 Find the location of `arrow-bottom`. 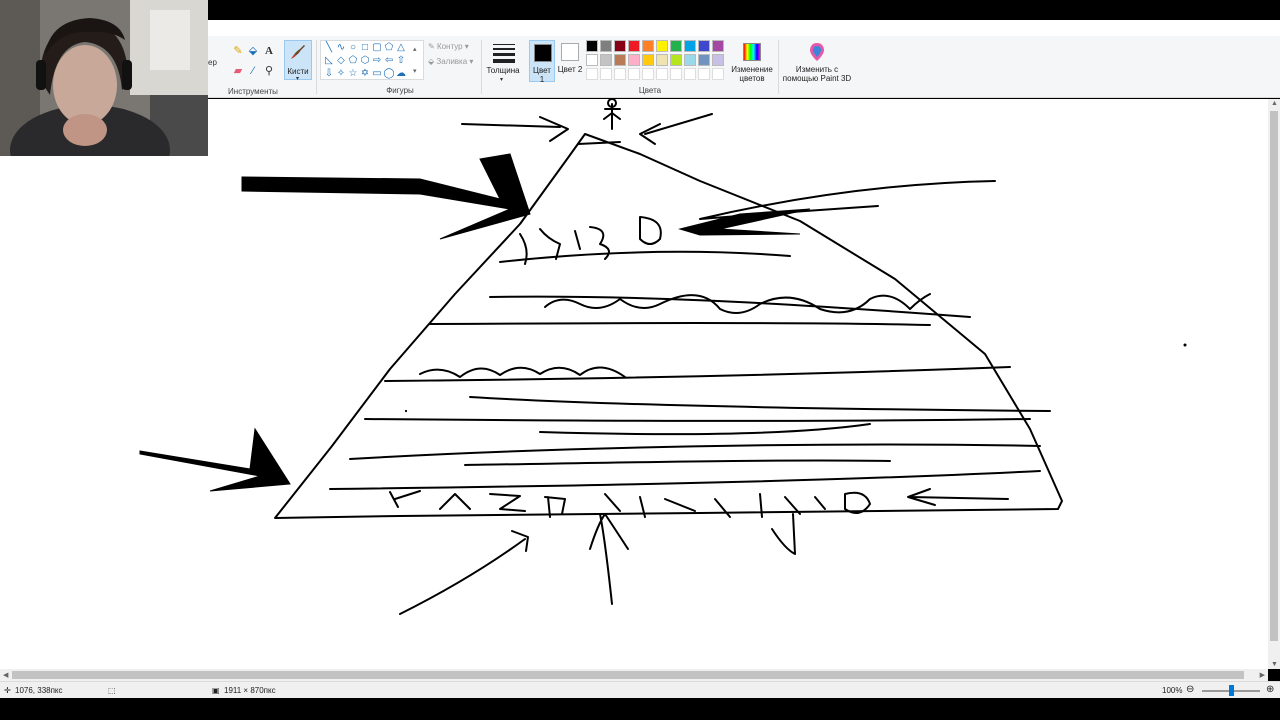

arrow-bottom is located at coordinates (464, 572).